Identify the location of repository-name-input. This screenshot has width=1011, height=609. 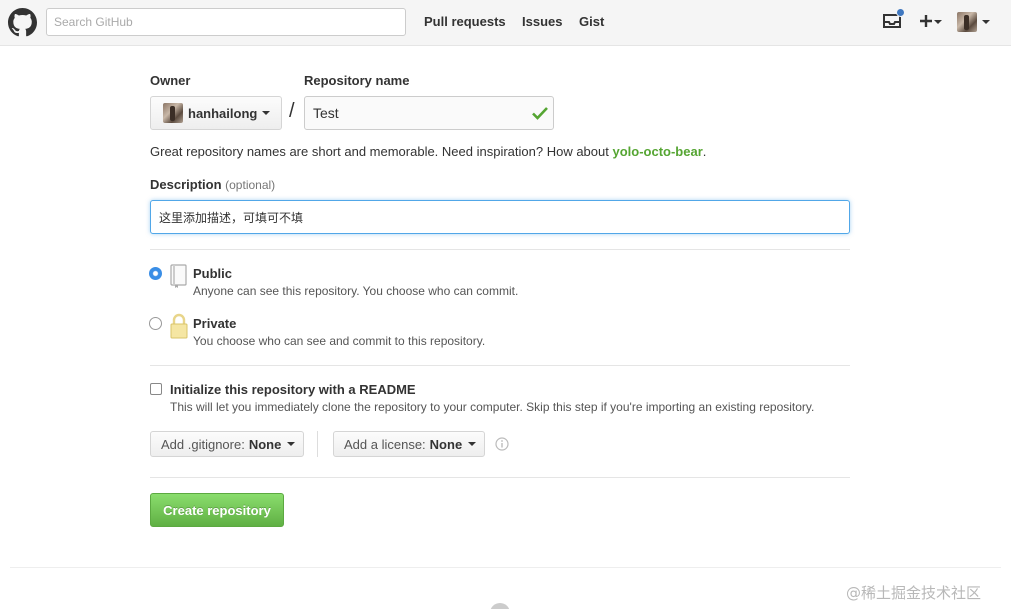
(429, 113).